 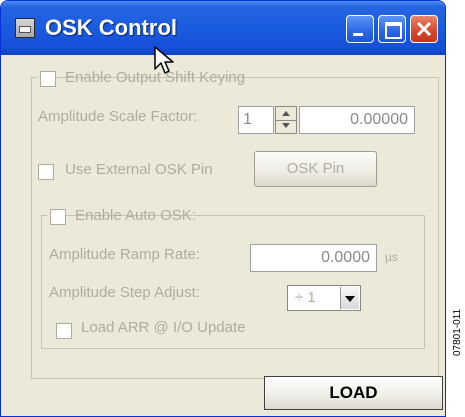 I want to click on window-title: OSK Control, so click(x=111, y=27).